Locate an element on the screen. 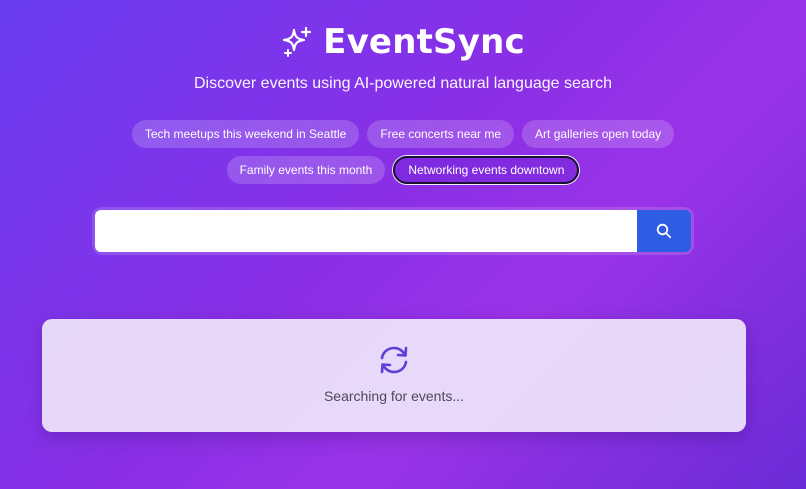 The height and width of the screenshot is (489, 806). app-title: EventSync is located at coordinates (424, 42).